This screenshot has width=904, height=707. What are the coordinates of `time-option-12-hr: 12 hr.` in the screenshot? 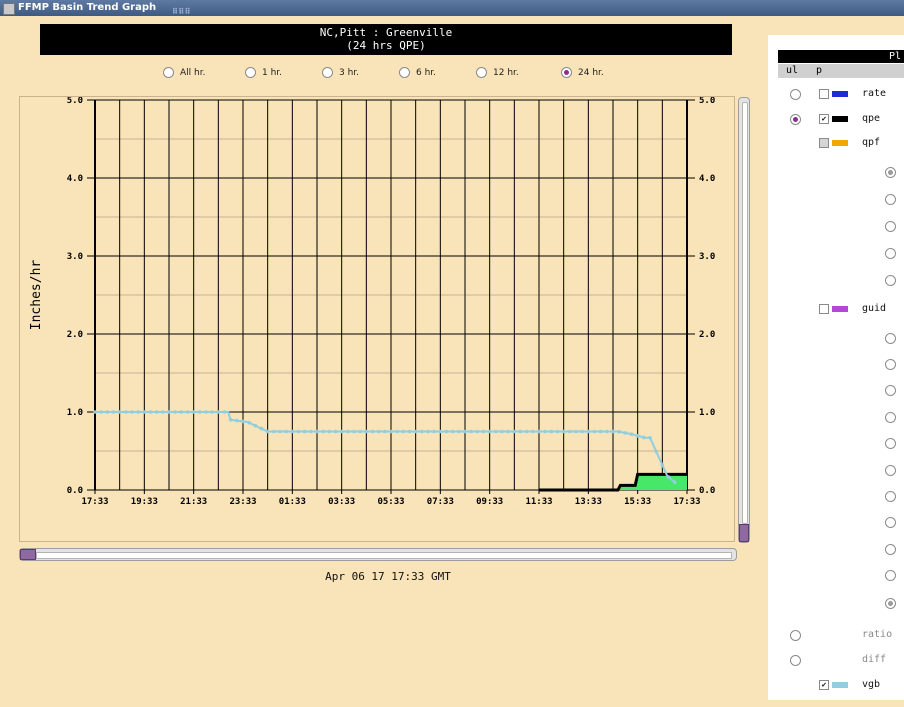 It's located at (497, 72).